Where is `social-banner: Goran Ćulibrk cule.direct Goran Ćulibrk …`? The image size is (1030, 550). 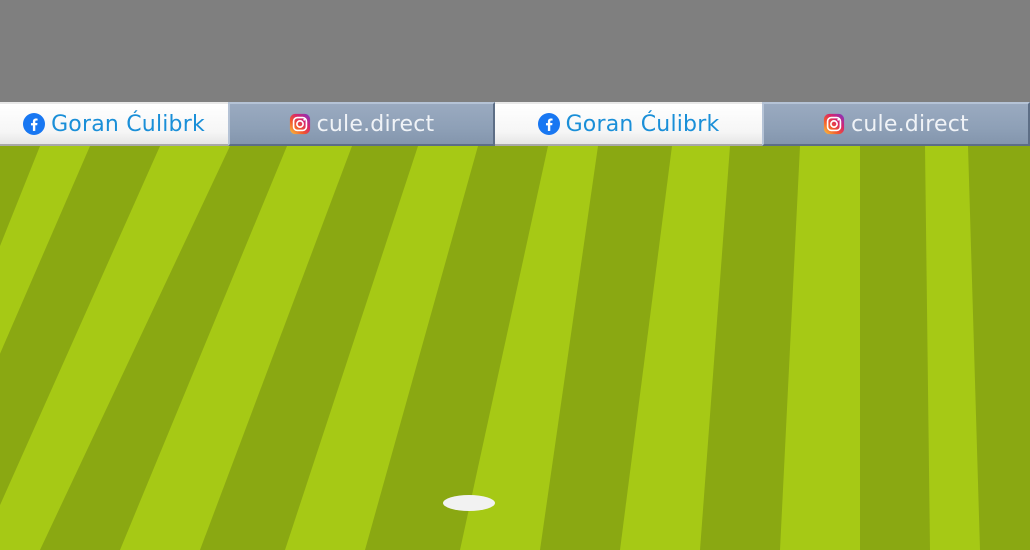
social-banner: Goran Ćulibrk cule.direct Goran Ćulibrk … is located at coordinates (515, 124).